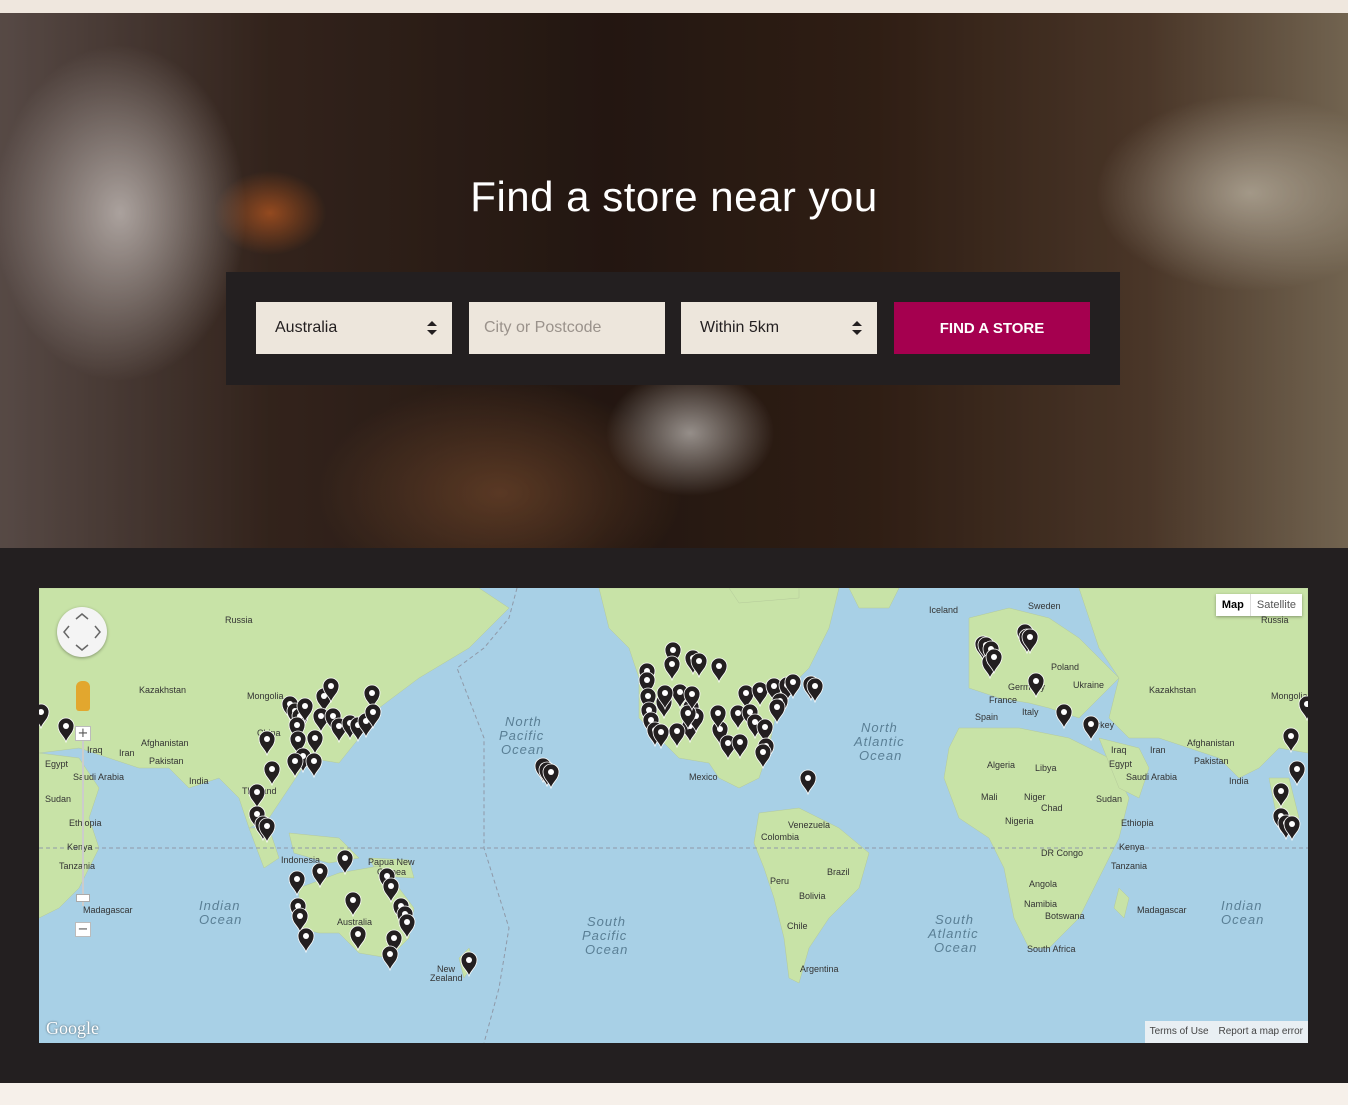 The height and width of the screenshot is (1105, 1348). I want to click on svg-text: Bolivia, so click(812, 896).